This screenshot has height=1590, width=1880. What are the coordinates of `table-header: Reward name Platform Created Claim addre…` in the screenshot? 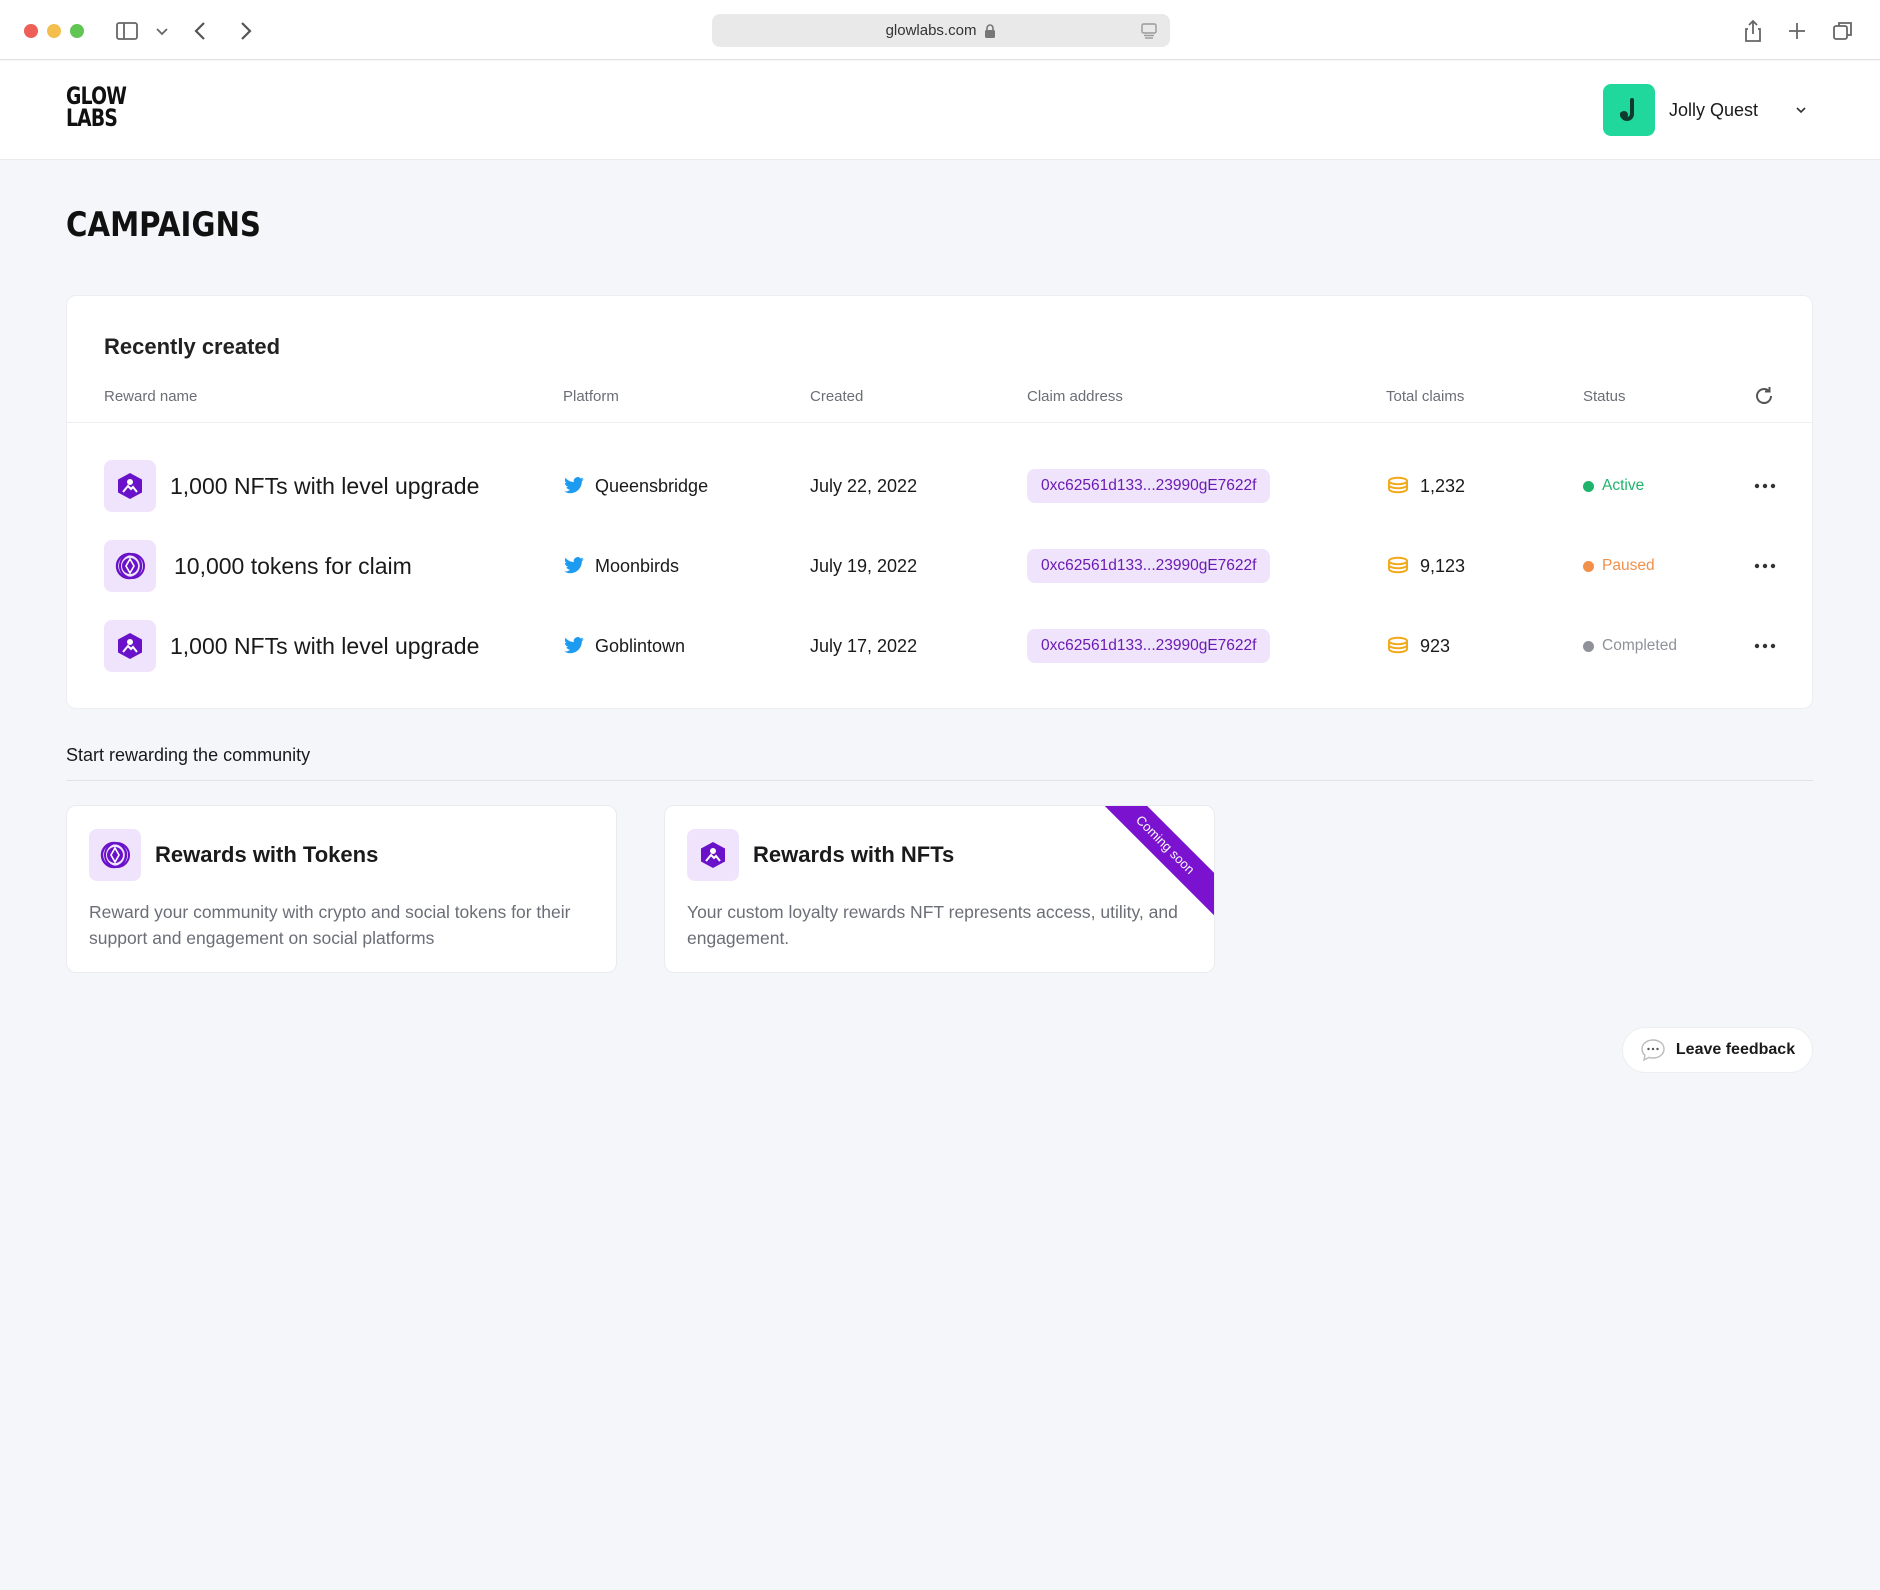 It's located at (939, 402).